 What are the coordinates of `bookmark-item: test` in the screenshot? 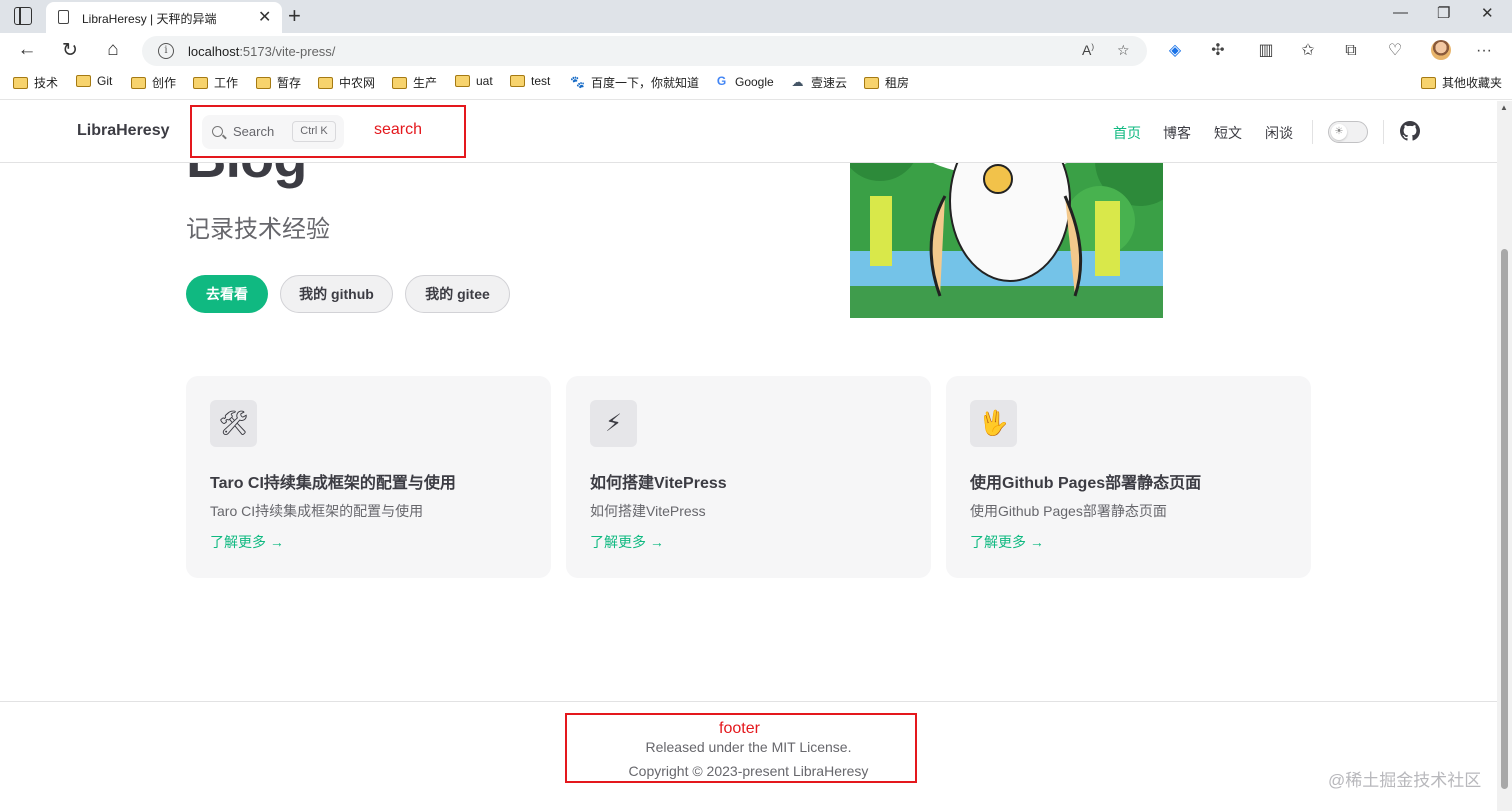 It's located at (530, 81).